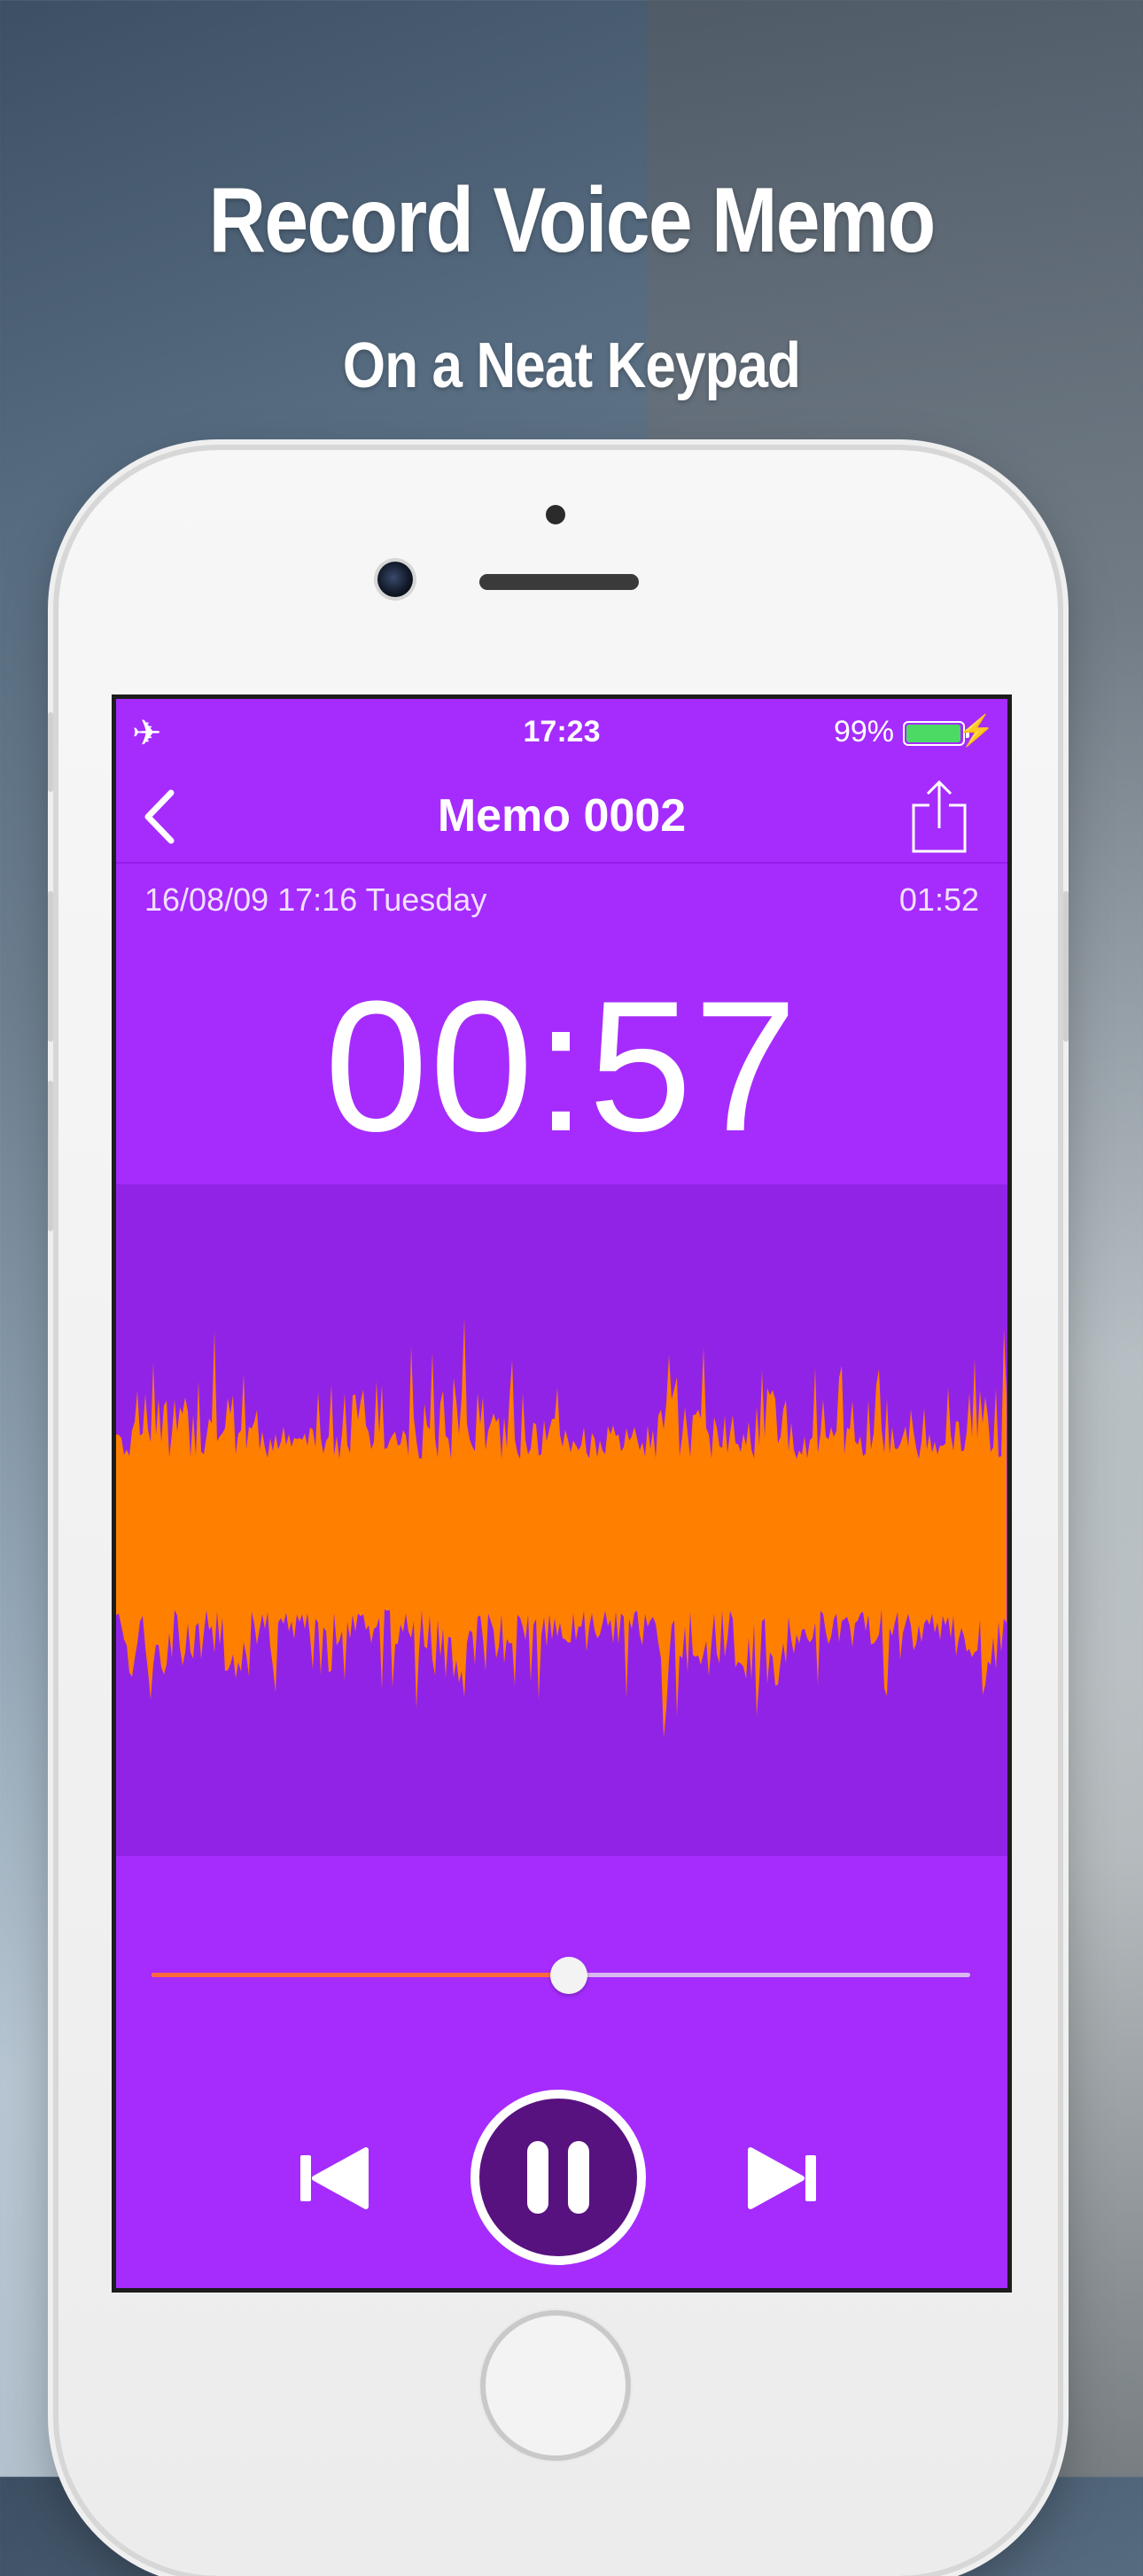 Image resolution: width=1143 pixels, height=2576 pixels. What do you see at coordinates (315, 899) in the screenshot?
I see `memo-date: 16/08/09 17:16 Tuesday` at bounding box center [315, 899].